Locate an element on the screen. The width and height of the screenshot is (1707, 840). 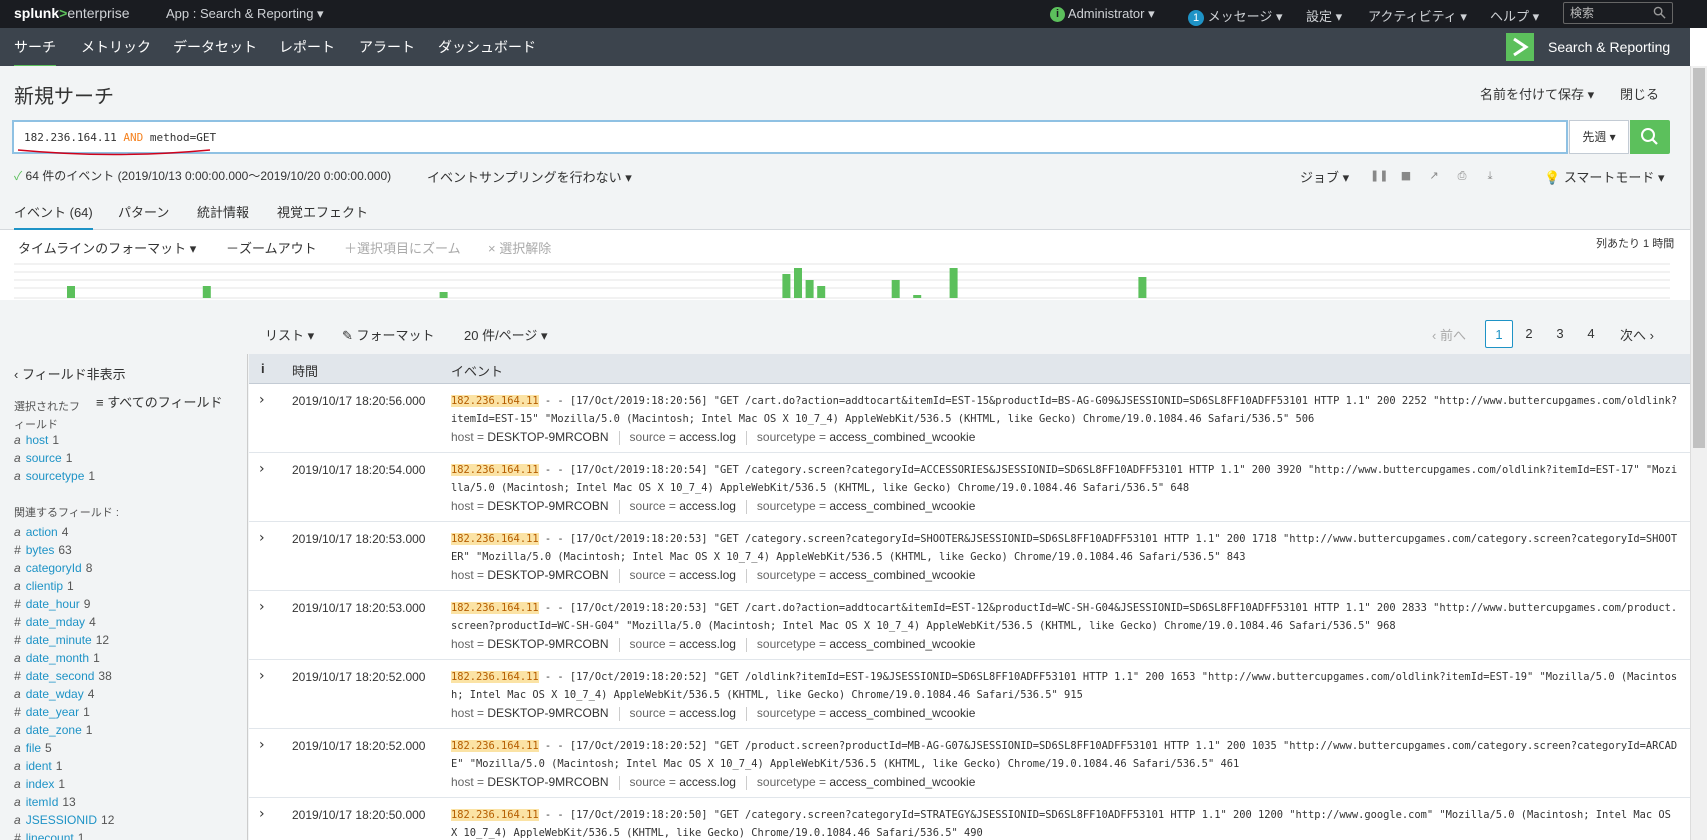
search-button is located at coordinates (1650, 137).